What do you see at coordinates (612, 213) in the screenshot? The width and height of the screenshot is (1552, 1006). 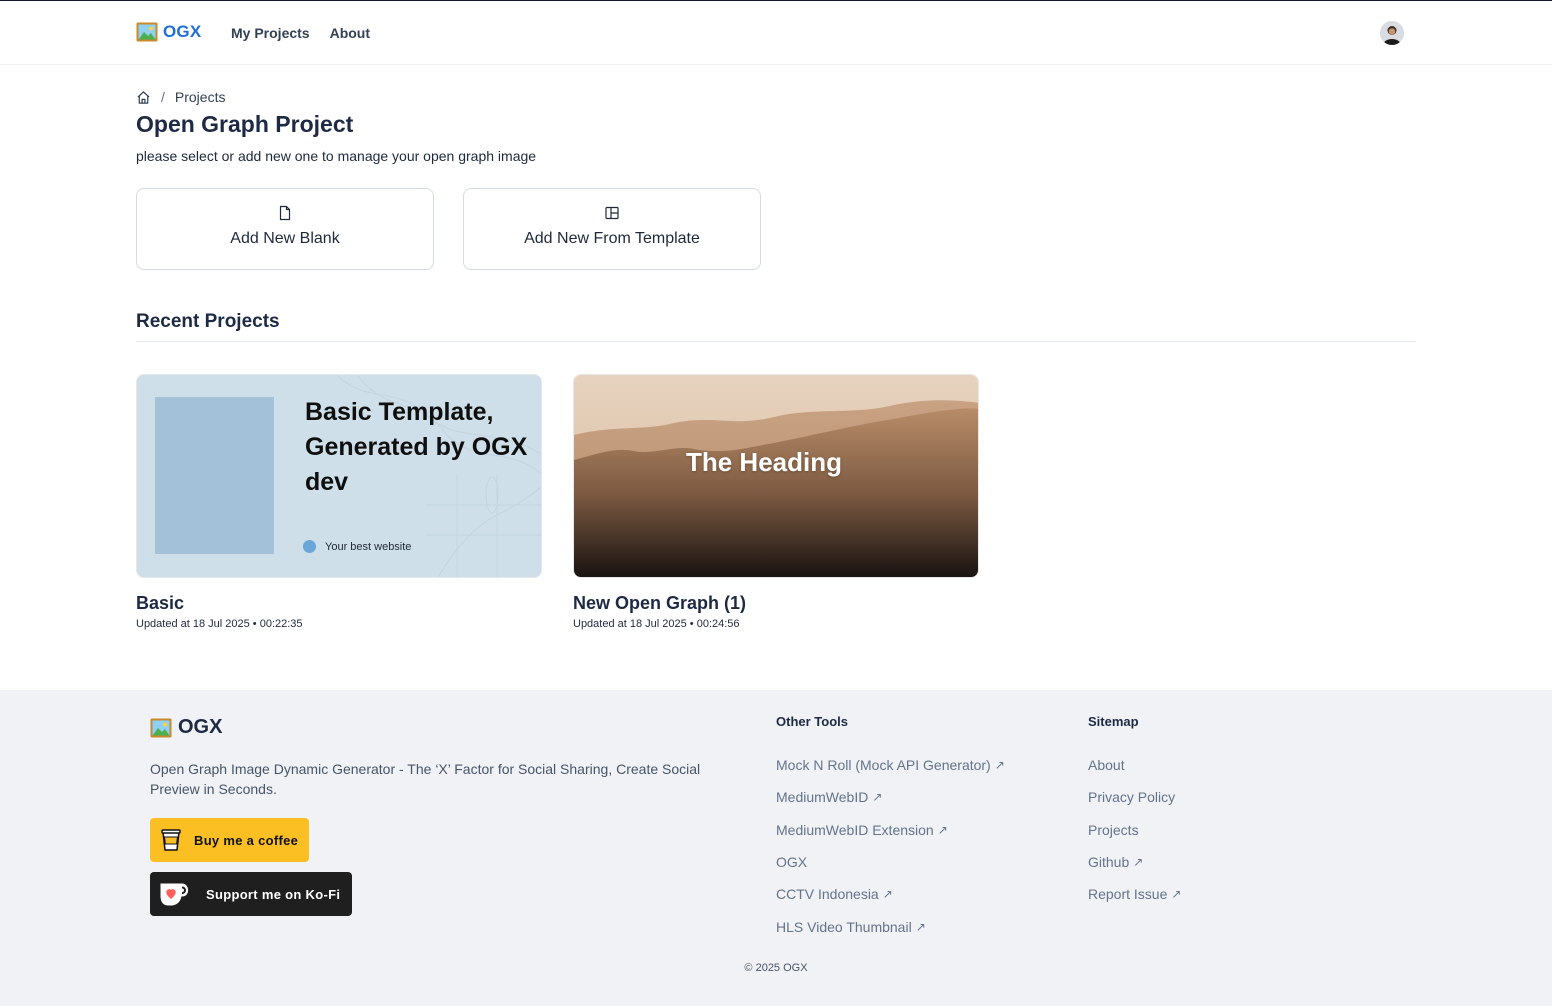 I see `template-layout-icon` at bounding box center [612, 213].